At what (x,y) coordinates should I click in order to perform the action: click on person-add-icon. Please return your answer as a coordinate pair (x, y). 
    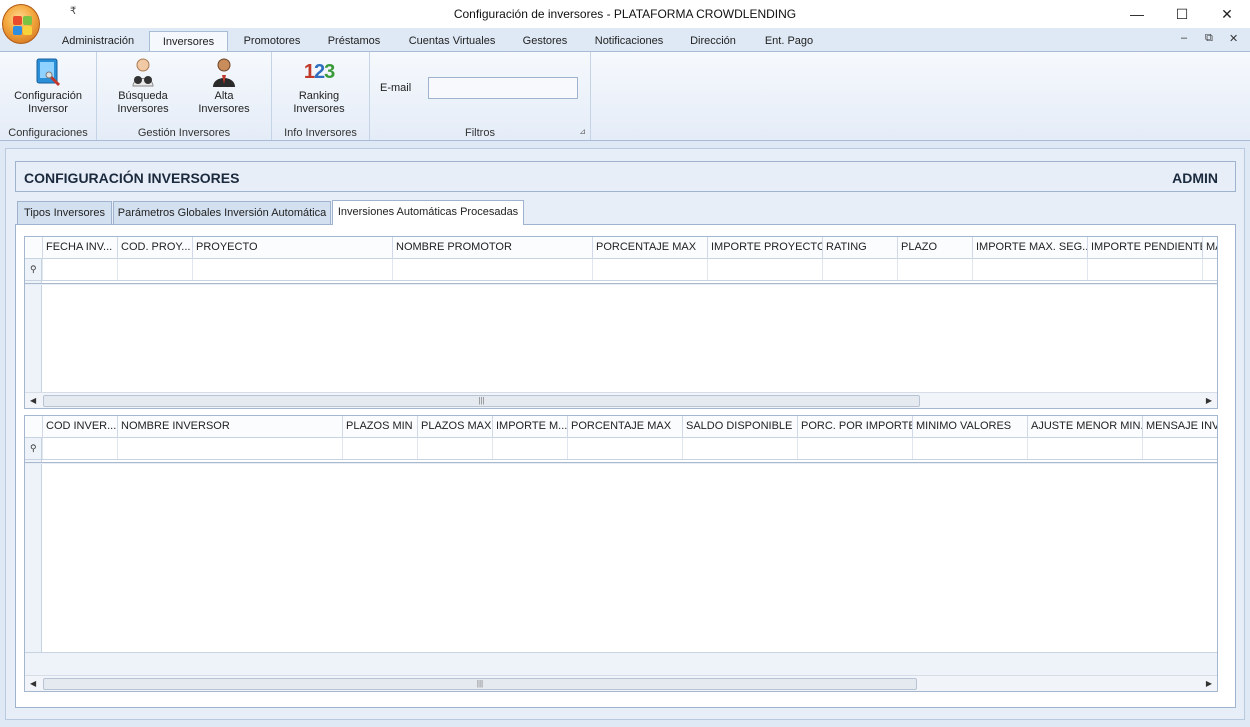
    Looking at the image, I should click on (224, 72).